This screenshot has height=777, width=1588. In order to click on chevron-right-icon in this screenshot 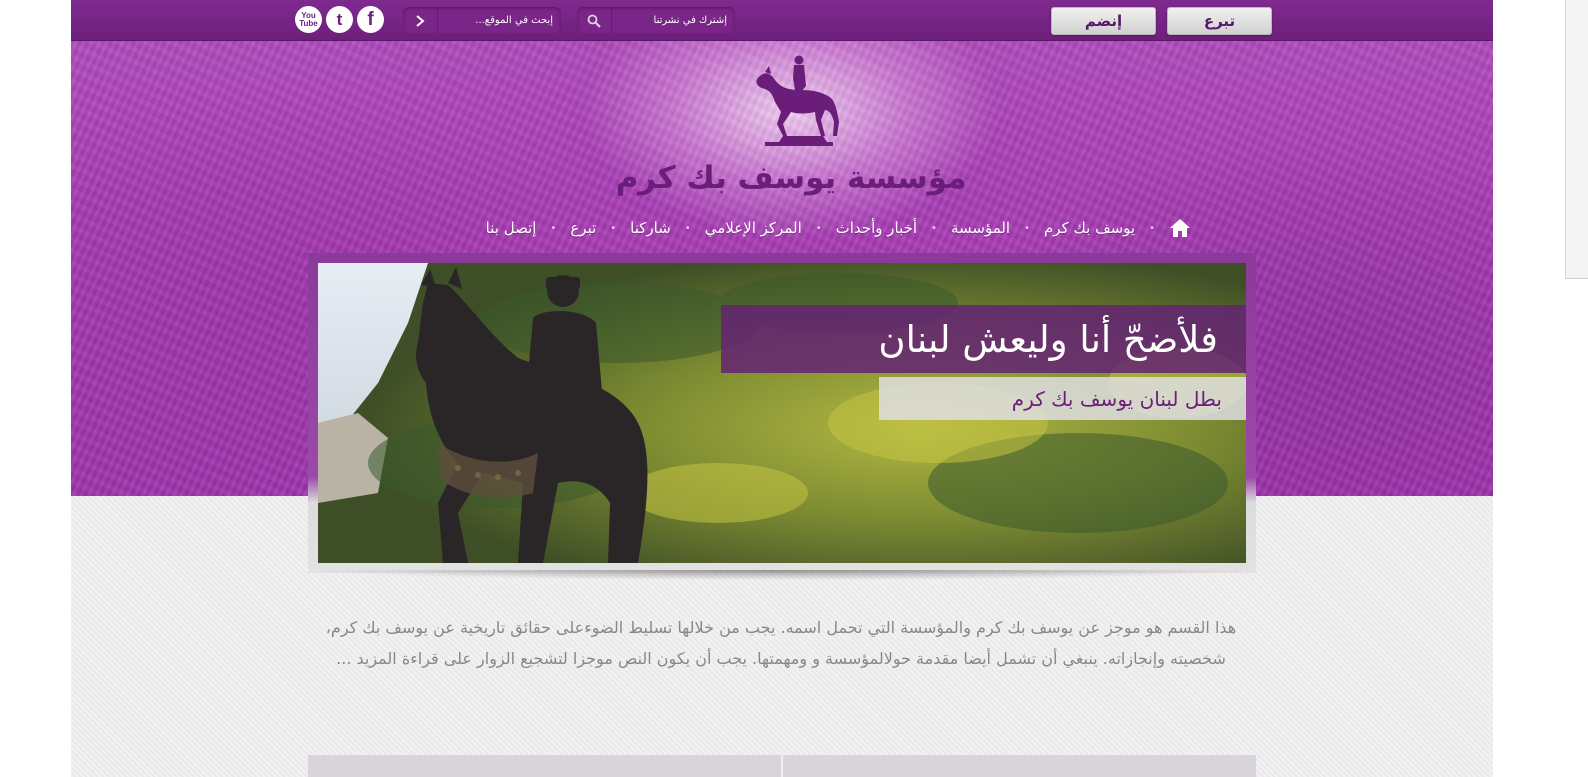, I will do `click(420, 20)`.